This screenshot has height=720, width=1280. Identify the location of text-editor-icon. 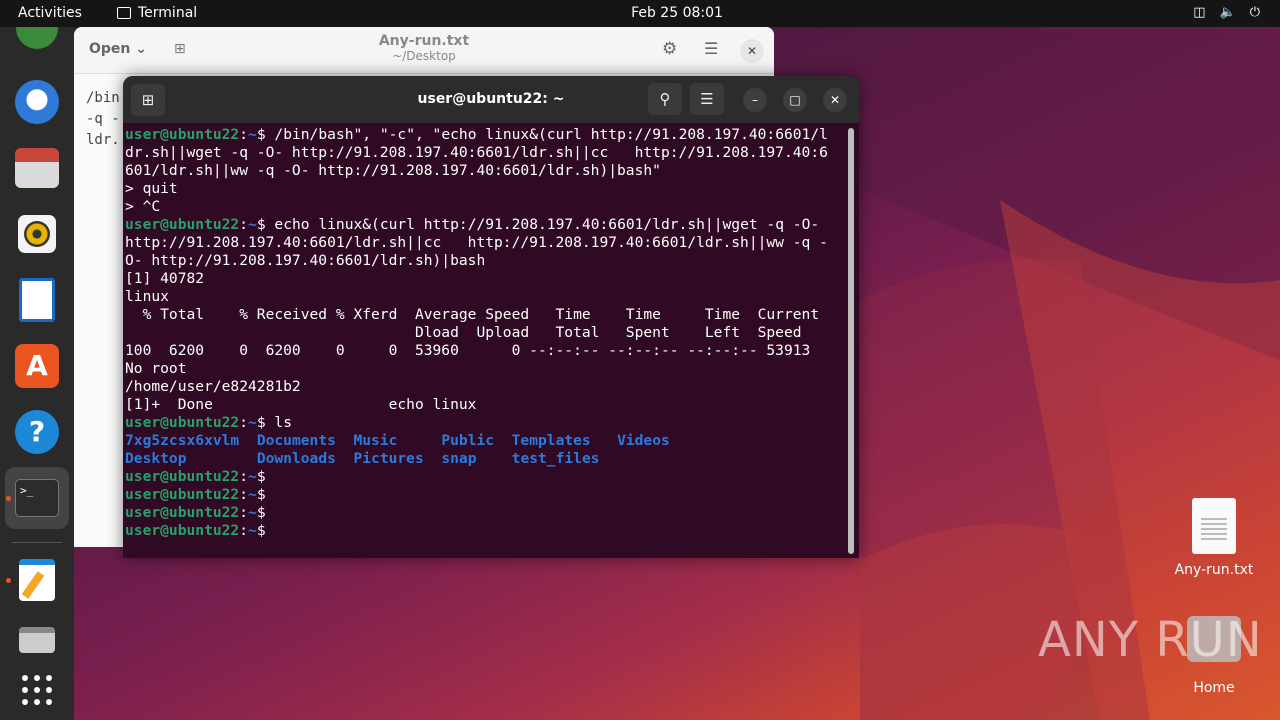
(37, 580).